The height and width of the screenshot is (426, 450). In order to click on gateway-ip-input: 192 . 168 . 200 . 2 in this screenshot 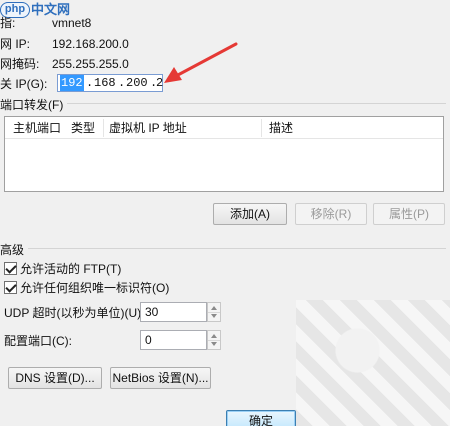, I will do `click(110, 83)`.